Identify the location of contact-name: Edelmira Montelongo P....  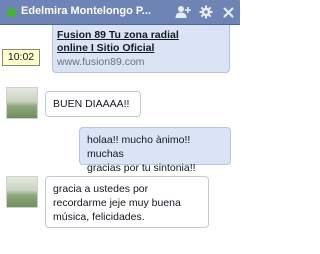
(96, 11).